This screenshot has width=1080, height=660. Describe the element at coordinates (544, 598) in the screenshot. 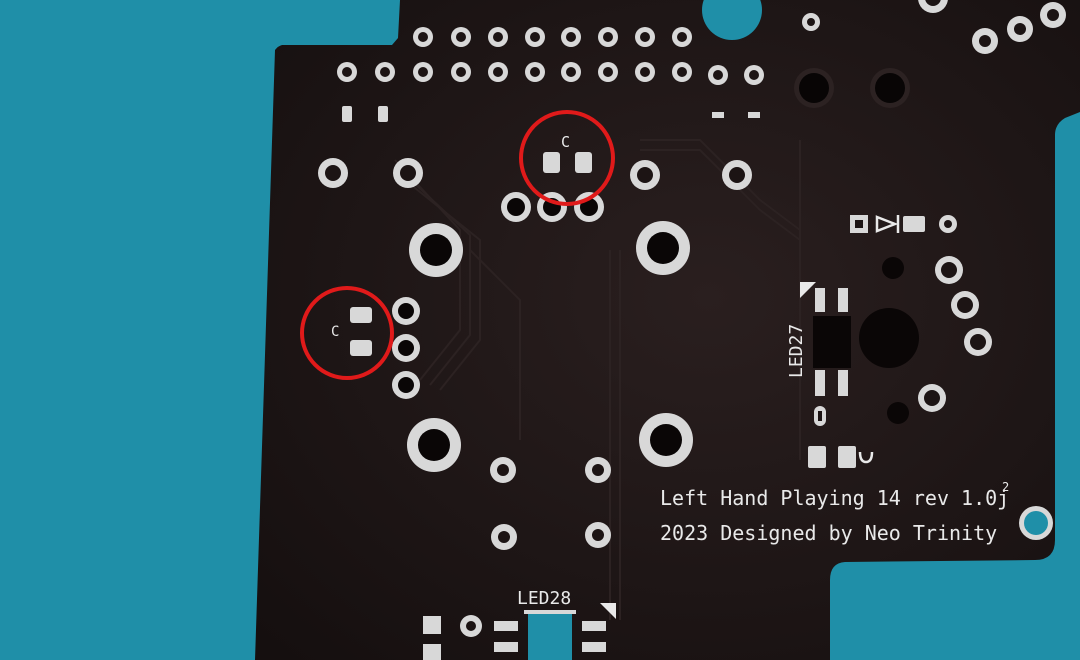

I see `led28-label: LED28` at that location.